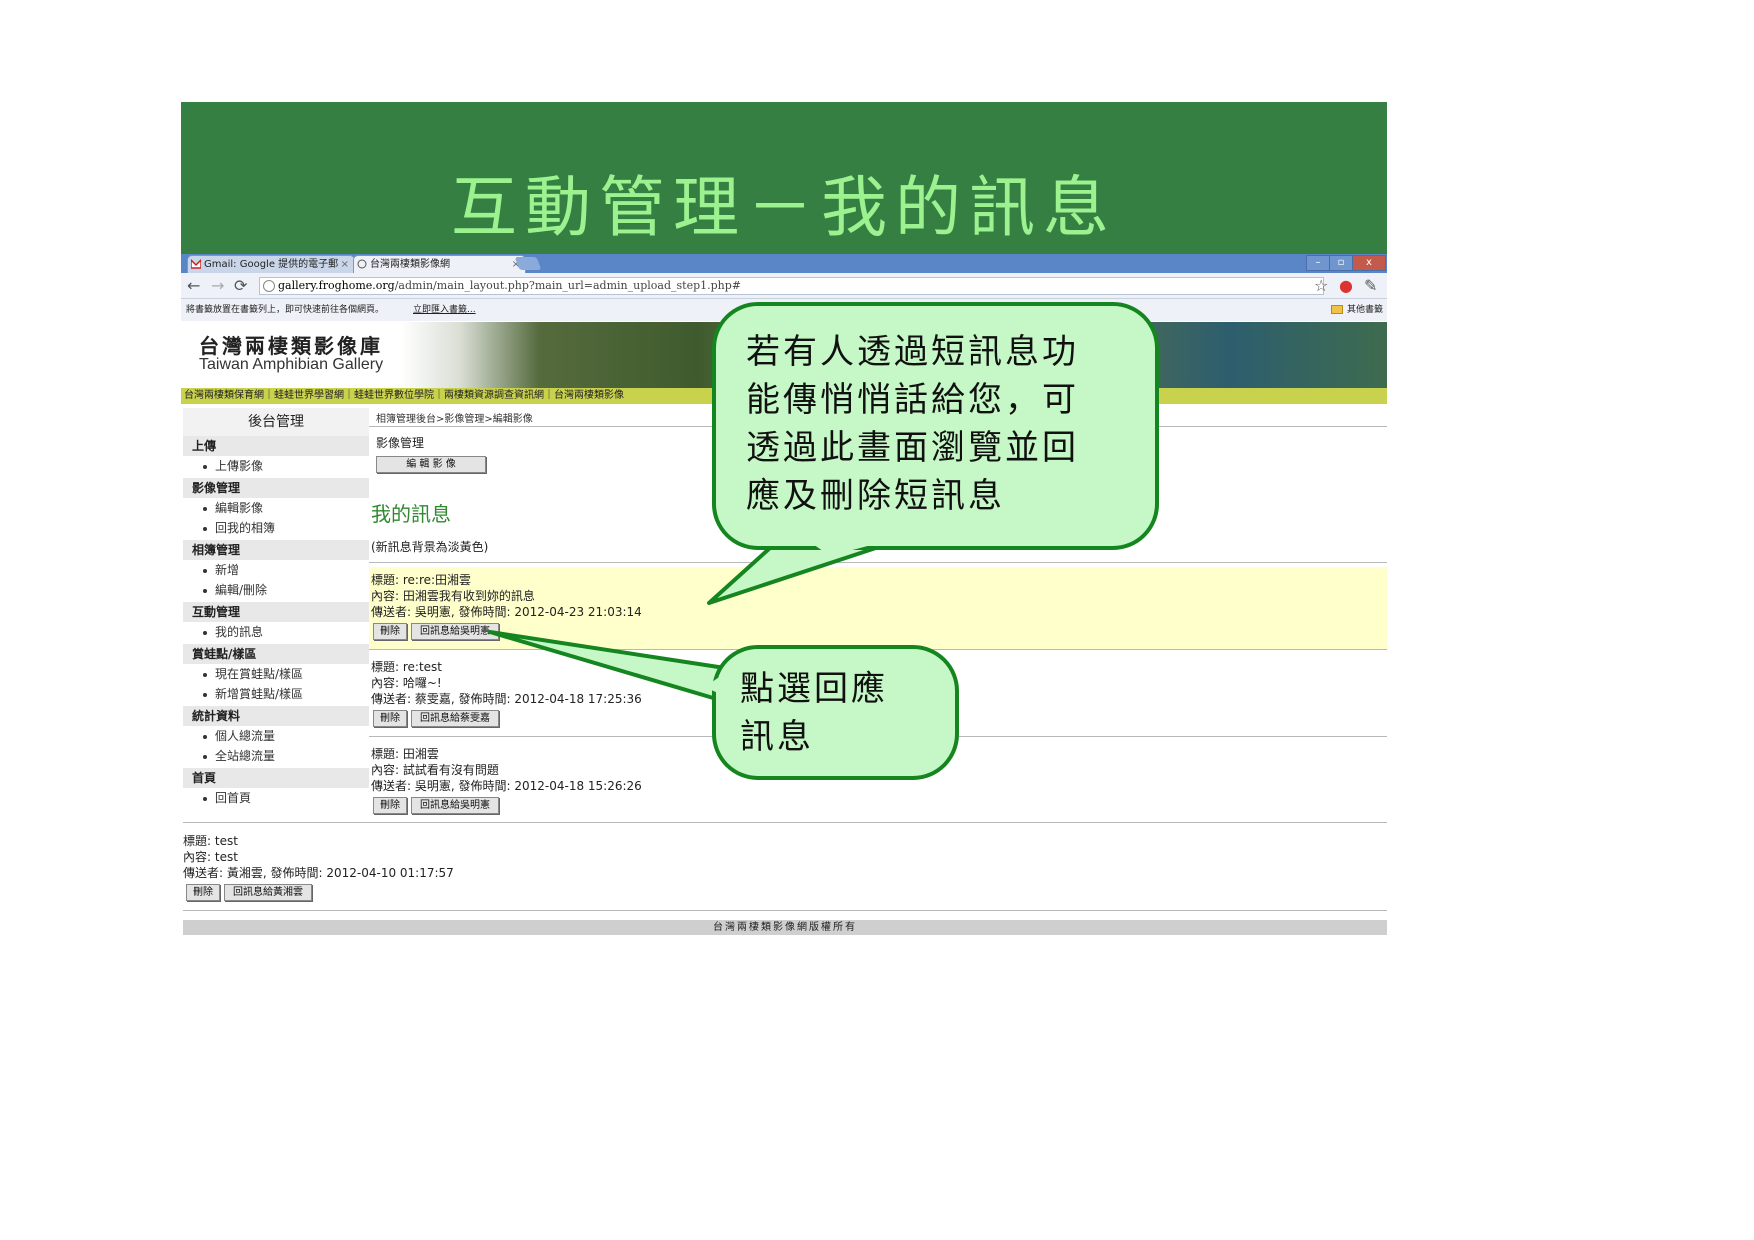  Describe the element at coordinates (797, 615) in the screenshot. I see `callout-joints` at that location.